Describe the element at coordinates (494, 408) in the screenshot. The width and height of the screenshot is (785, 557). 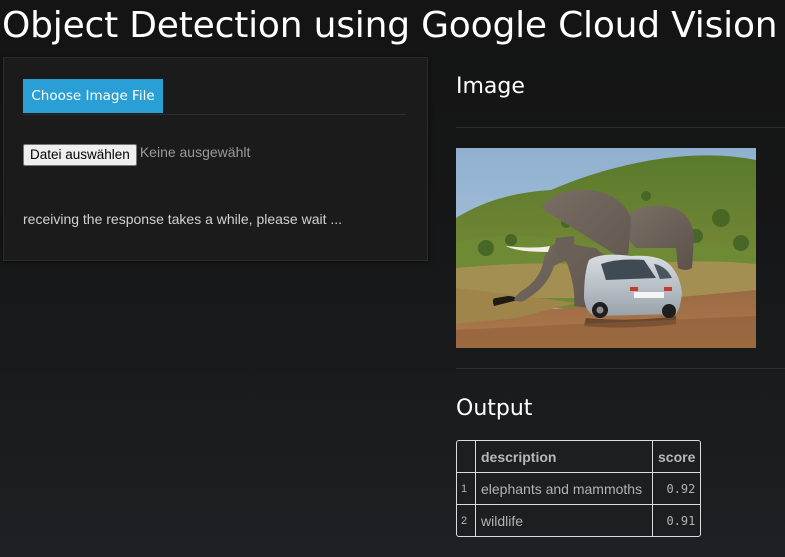
I see `output-heading: Output` at that location.